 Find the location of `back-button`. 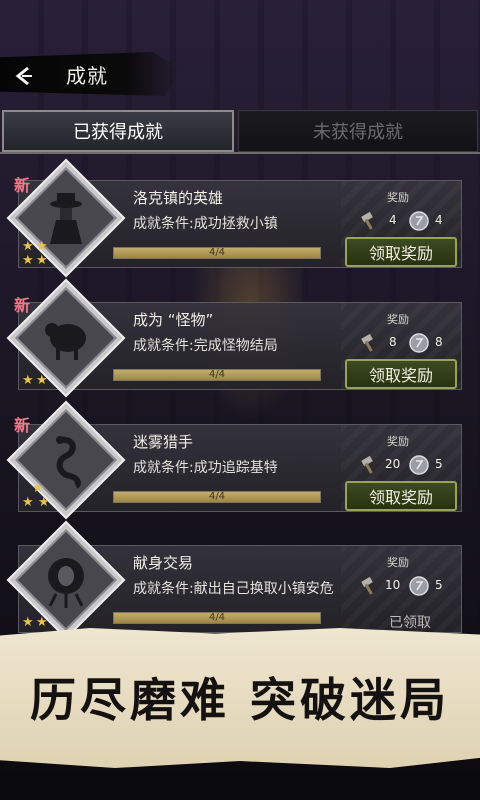

back-button is located at coordinates (24, 76).